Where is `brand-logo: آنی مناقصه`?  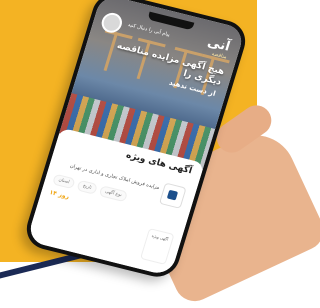 brand-logo: آنی مناقصه is located at coordinates (218, 48).